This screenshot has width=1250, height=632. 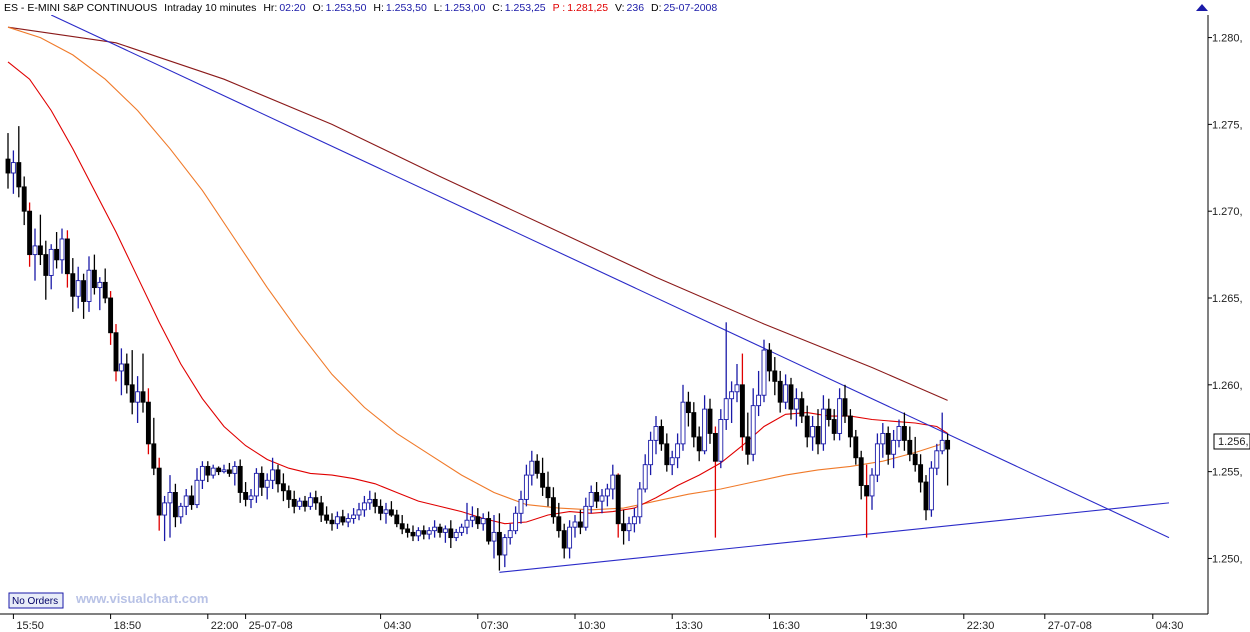 What do you see at coordinates (1227, 39) in the screenshot?
I see `y-tick-label: 1.280,` at bounding box center [1227, 39].